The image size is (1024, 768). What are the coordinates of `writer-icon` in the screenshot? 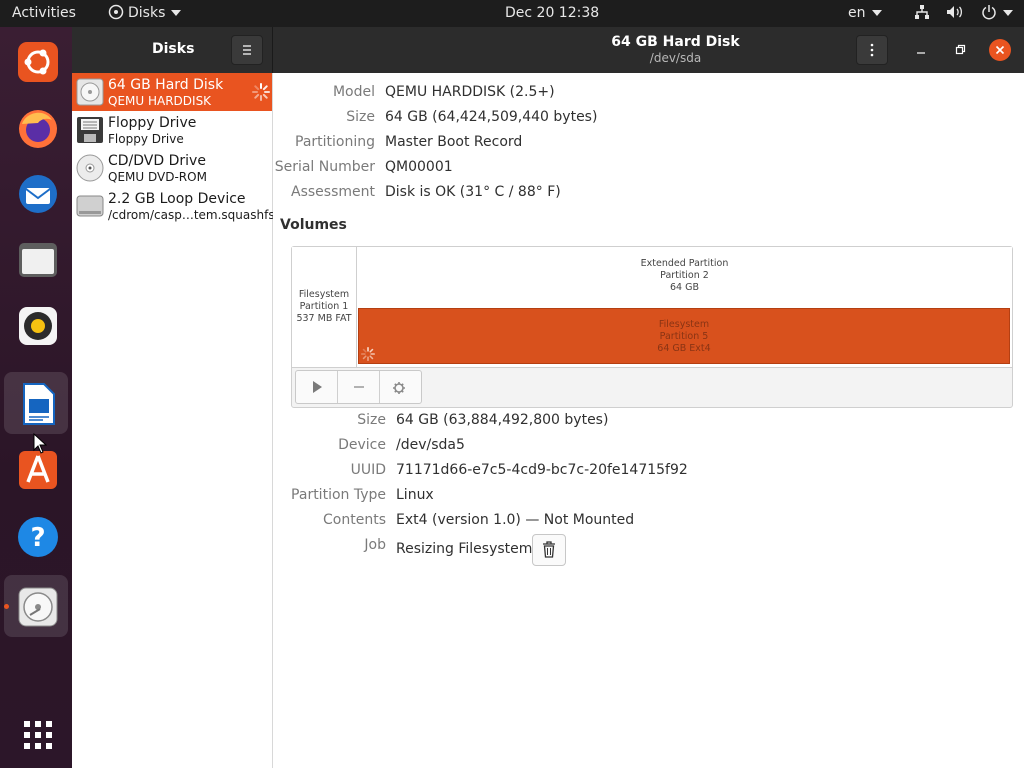 It's located at (39, 404).